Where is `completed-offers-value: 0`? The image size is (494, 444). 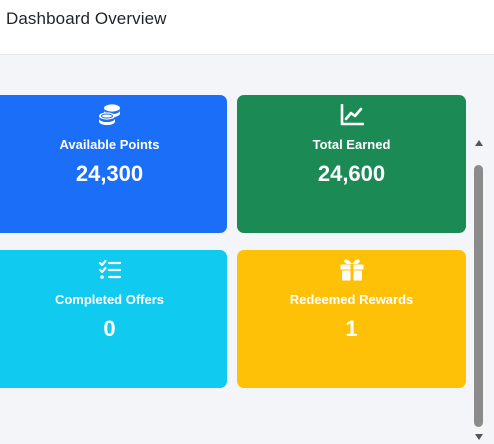 completed-offers-value: 0 is located at coordinates (109, 328).